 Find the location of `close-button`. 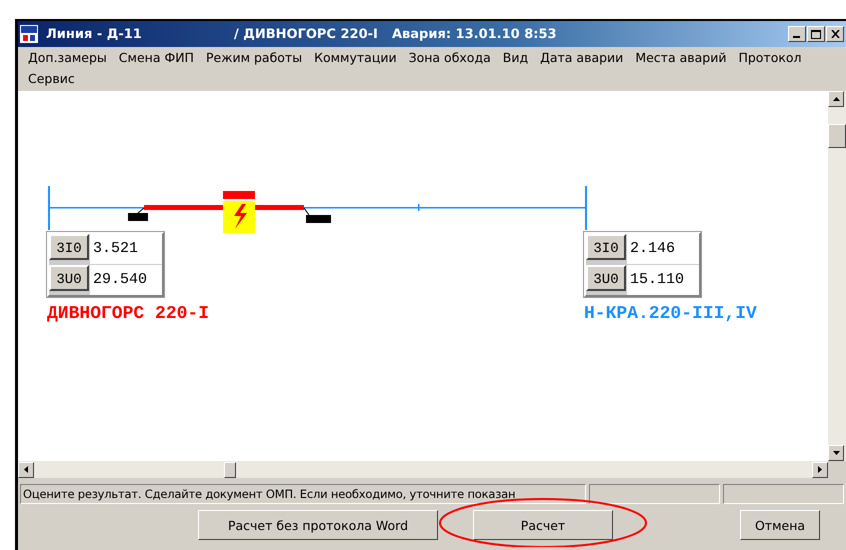

close-button is located at coordinates (835, 34).